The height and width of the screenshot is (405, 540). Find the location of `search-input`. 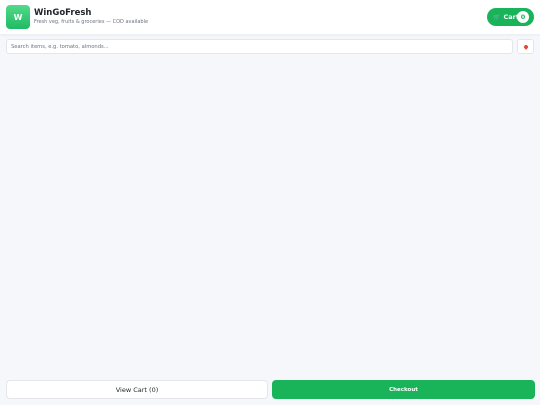

search-input is located at coordinates (259, 46).